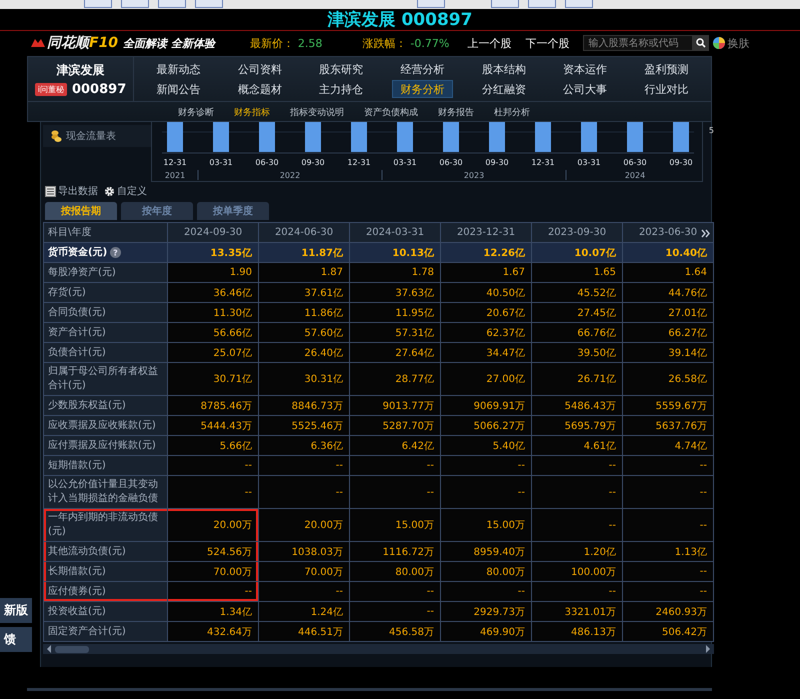 This screenshot has height=699, width=800. Describe the element at coordinates (486, 632) in the screenshot. I see `table-cell: 469.90万` at that location.